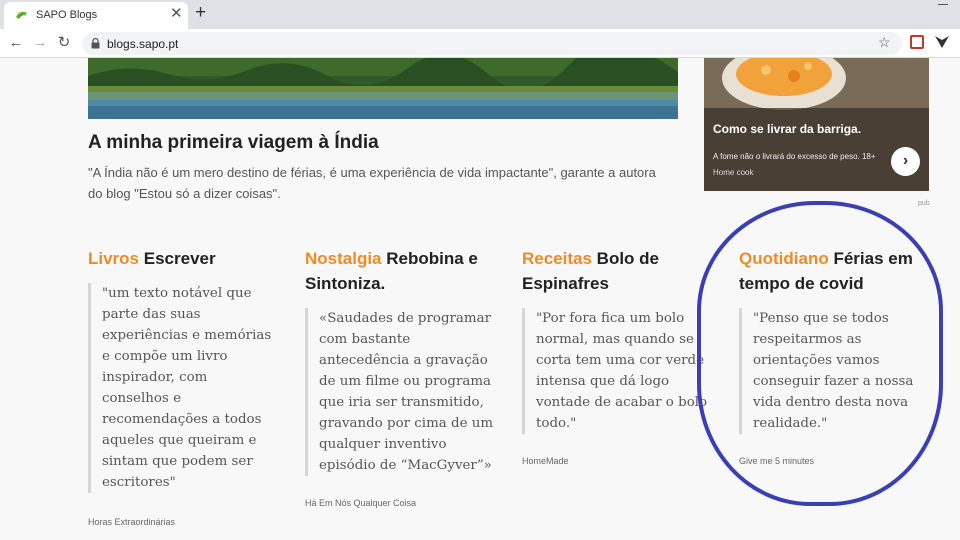 The width and height of the screenshot is (960, 540). Describe the element at coordinates (820, 353) in the screenshot. I see `highlight-circle-annotation` at that location.